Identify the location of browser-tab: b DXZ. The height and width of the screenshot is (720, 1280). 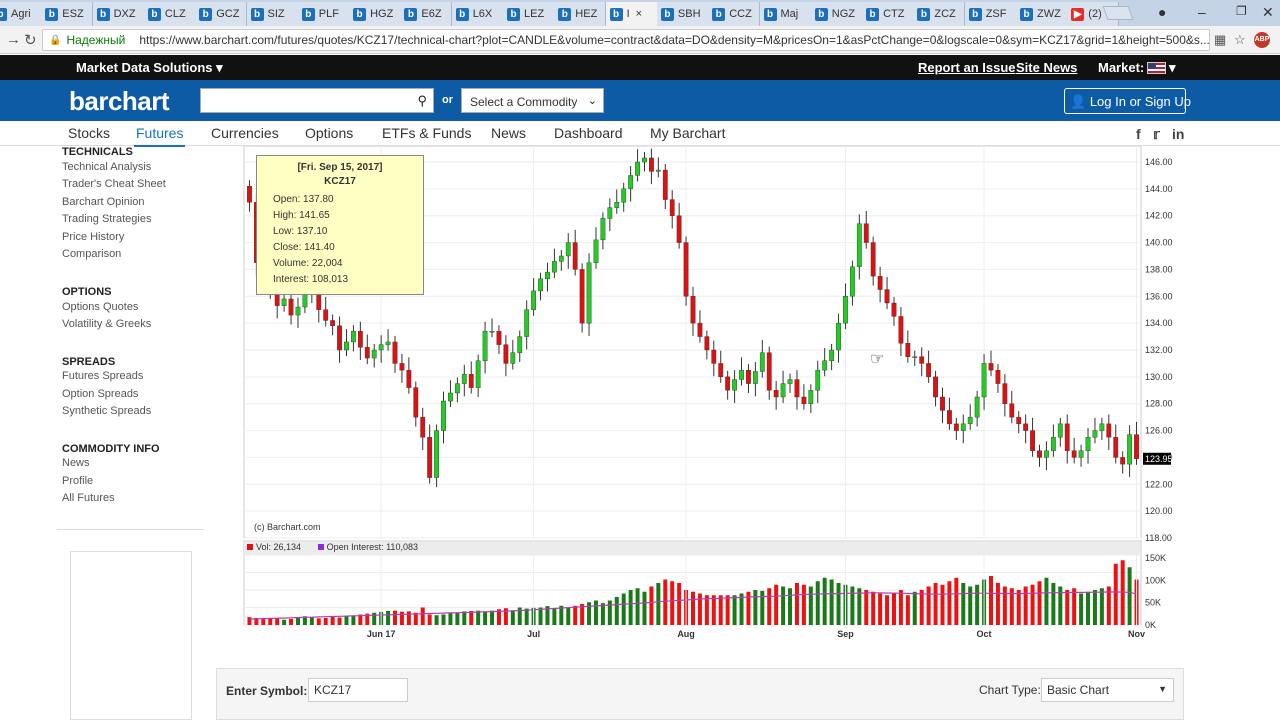
(118, 14).